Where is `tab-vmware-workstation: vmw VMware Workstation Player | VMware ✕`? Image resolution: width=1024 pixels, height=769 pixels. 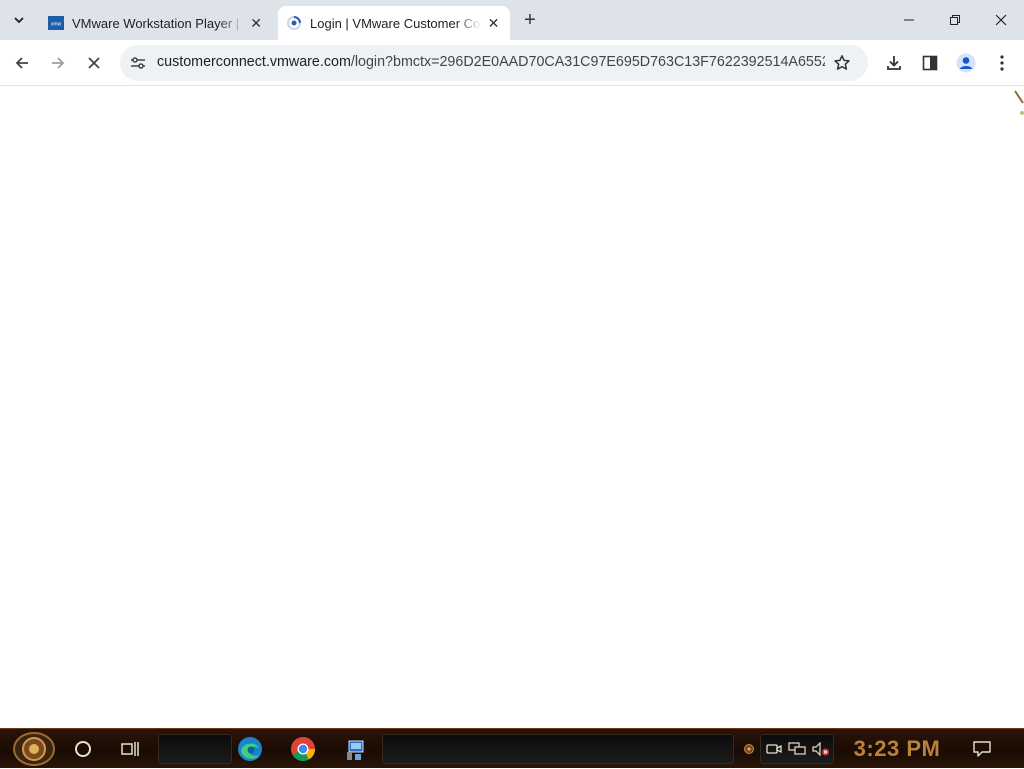
tab-vmware-workstation: vmw VMware Workstation Player | VMware ✕ is located at coordinates (156, 23).